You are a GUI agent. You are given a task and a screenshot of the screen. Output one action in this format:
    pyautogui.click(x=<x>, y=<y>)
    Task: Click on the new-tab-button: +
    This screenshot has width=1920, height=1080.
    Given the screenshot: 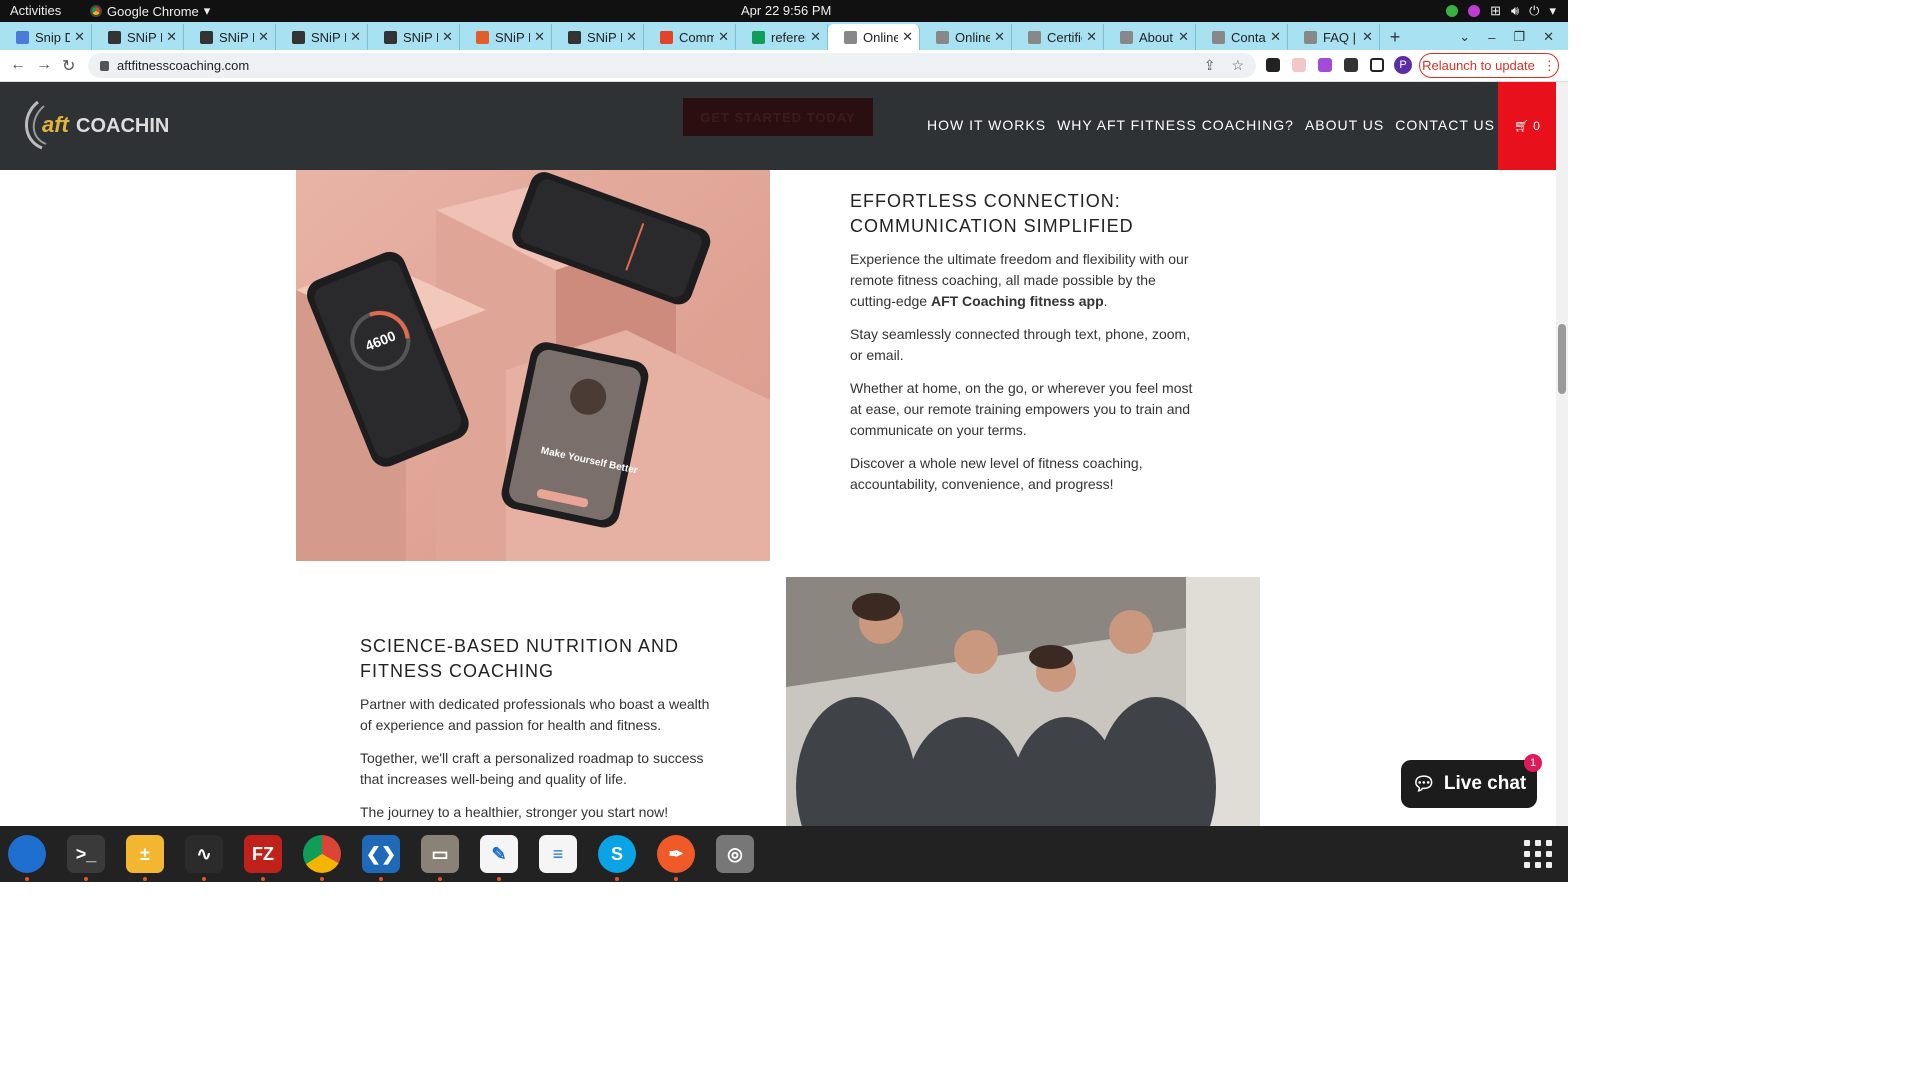 What is the action you would take?
    pyautogui.click(x=1395, y=37)
    